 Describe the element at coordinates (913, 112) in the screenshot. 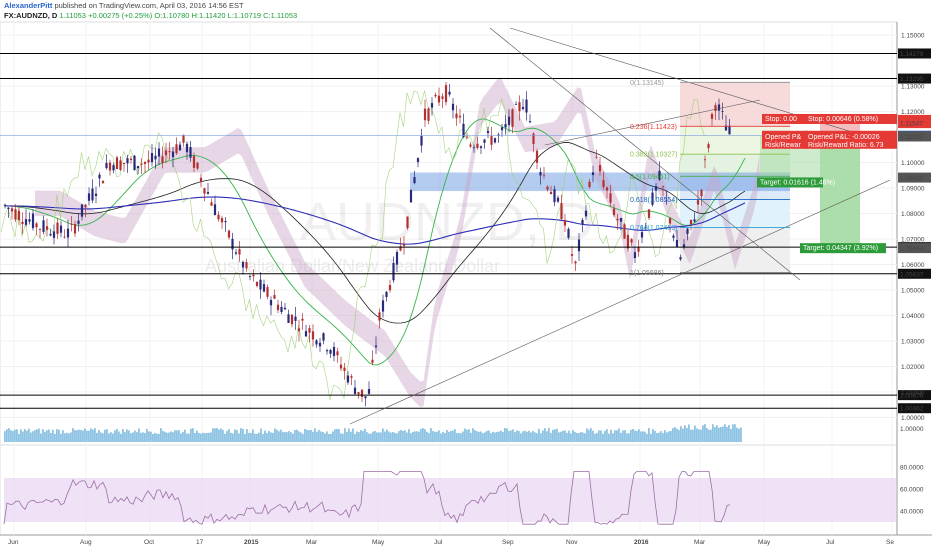

I see `price-tick: 1.12000` at that location.